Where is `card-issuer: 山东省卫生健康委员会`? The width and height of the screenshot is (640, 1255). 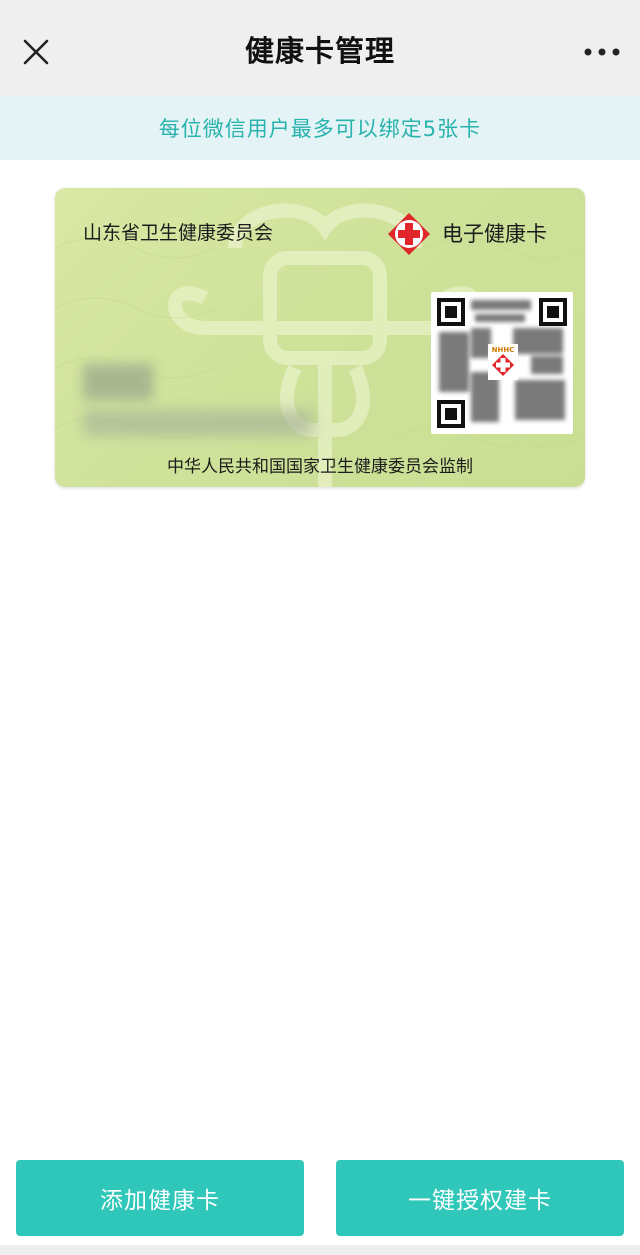
card-issuer: 山东省卫生健康委员会 is located at coordinates (178, 233).